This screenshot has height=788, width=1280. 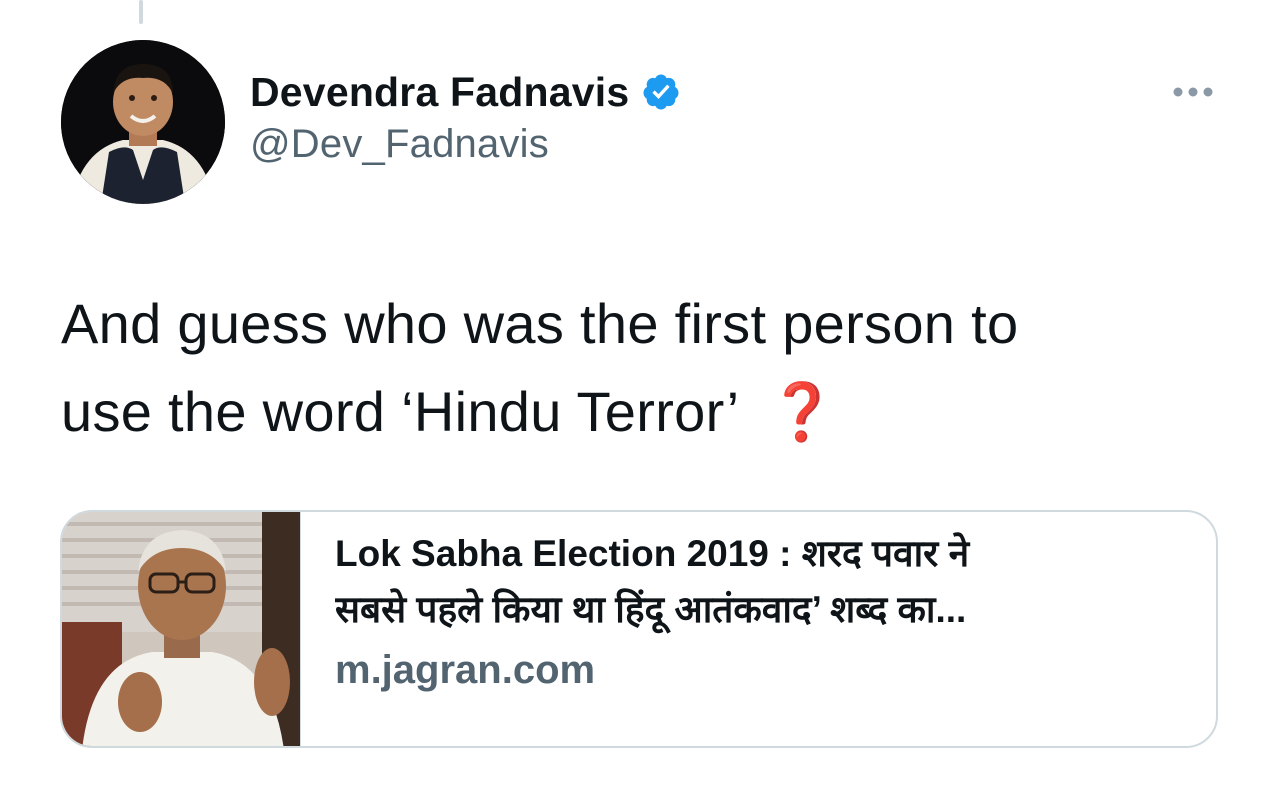 I want to click on author-block: Devendra Fadnavis @Dev_Fadnavis, so click(x=465, y=115).